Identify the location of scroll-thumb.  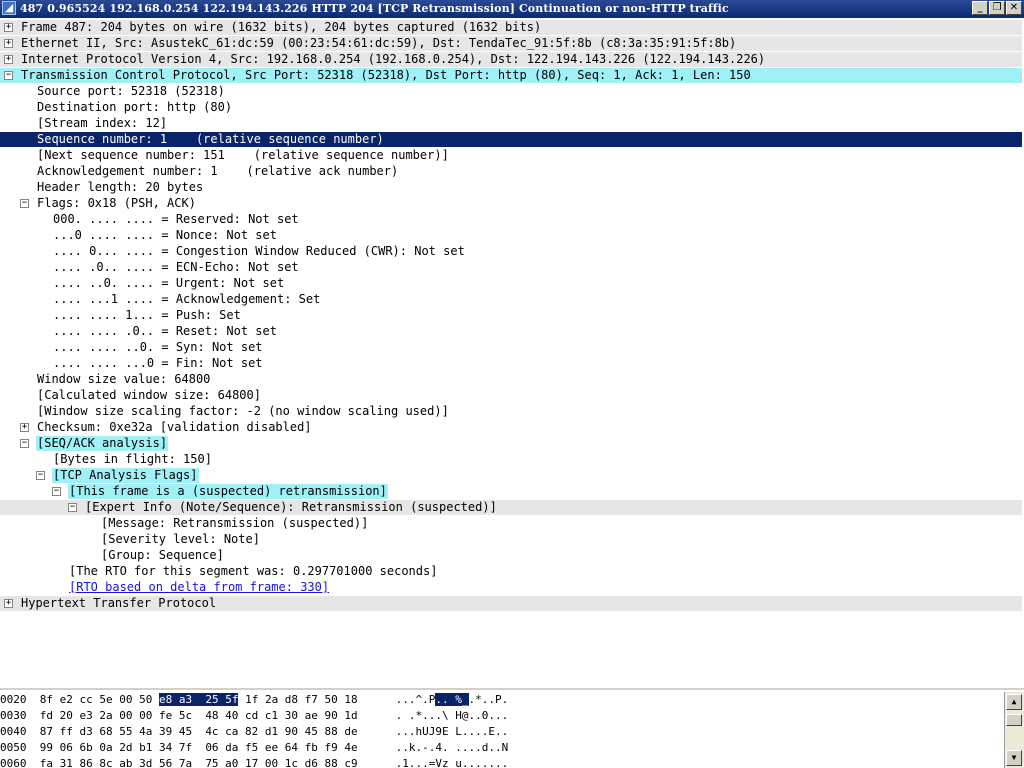
(1014, 720).